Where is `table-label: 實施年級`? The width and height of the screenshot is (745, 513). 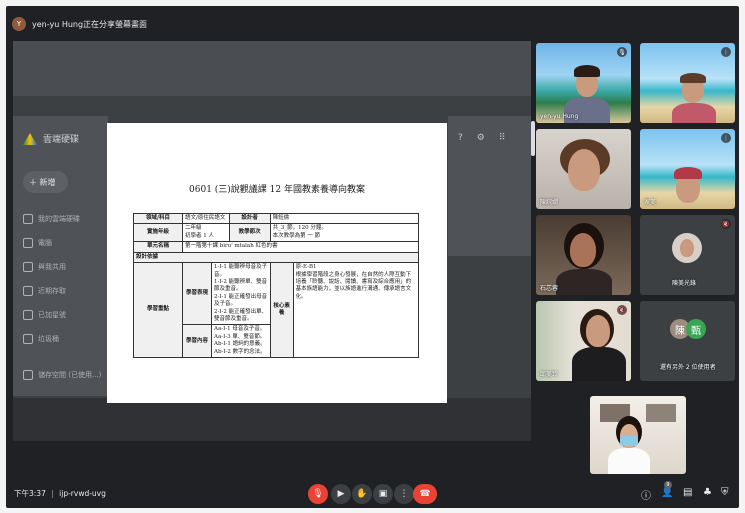 table-label: 實施年級 is located at coordinates (158, 233).